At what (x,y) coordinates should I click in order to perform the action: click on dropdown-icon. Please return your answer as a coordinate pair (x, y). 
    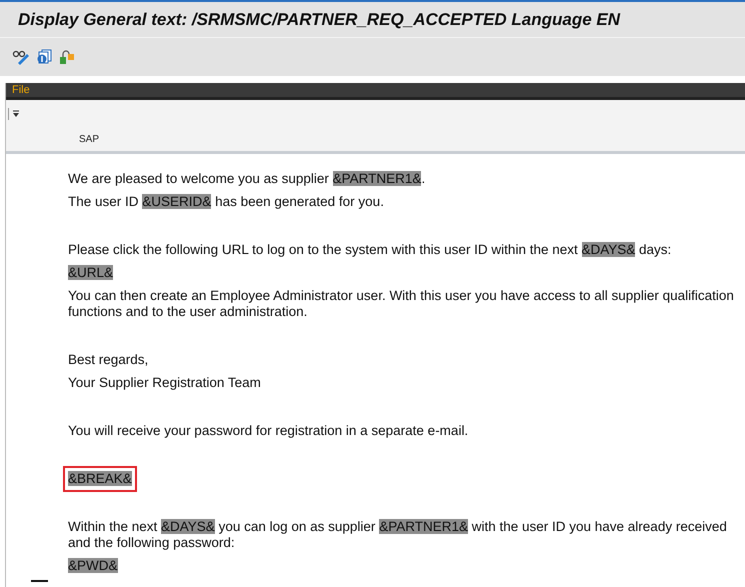
    Looking at the image, I should click on (16, 114).